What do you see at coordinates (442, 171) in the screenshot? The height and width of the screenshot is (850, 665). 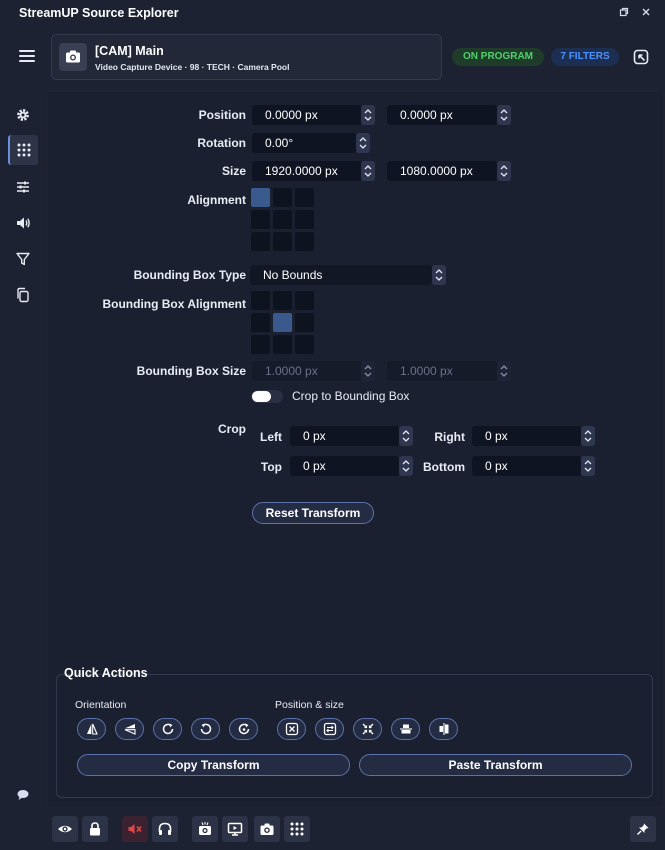 I see `size-height-input: 1080.0000 px` at bounding box center [442, 171].